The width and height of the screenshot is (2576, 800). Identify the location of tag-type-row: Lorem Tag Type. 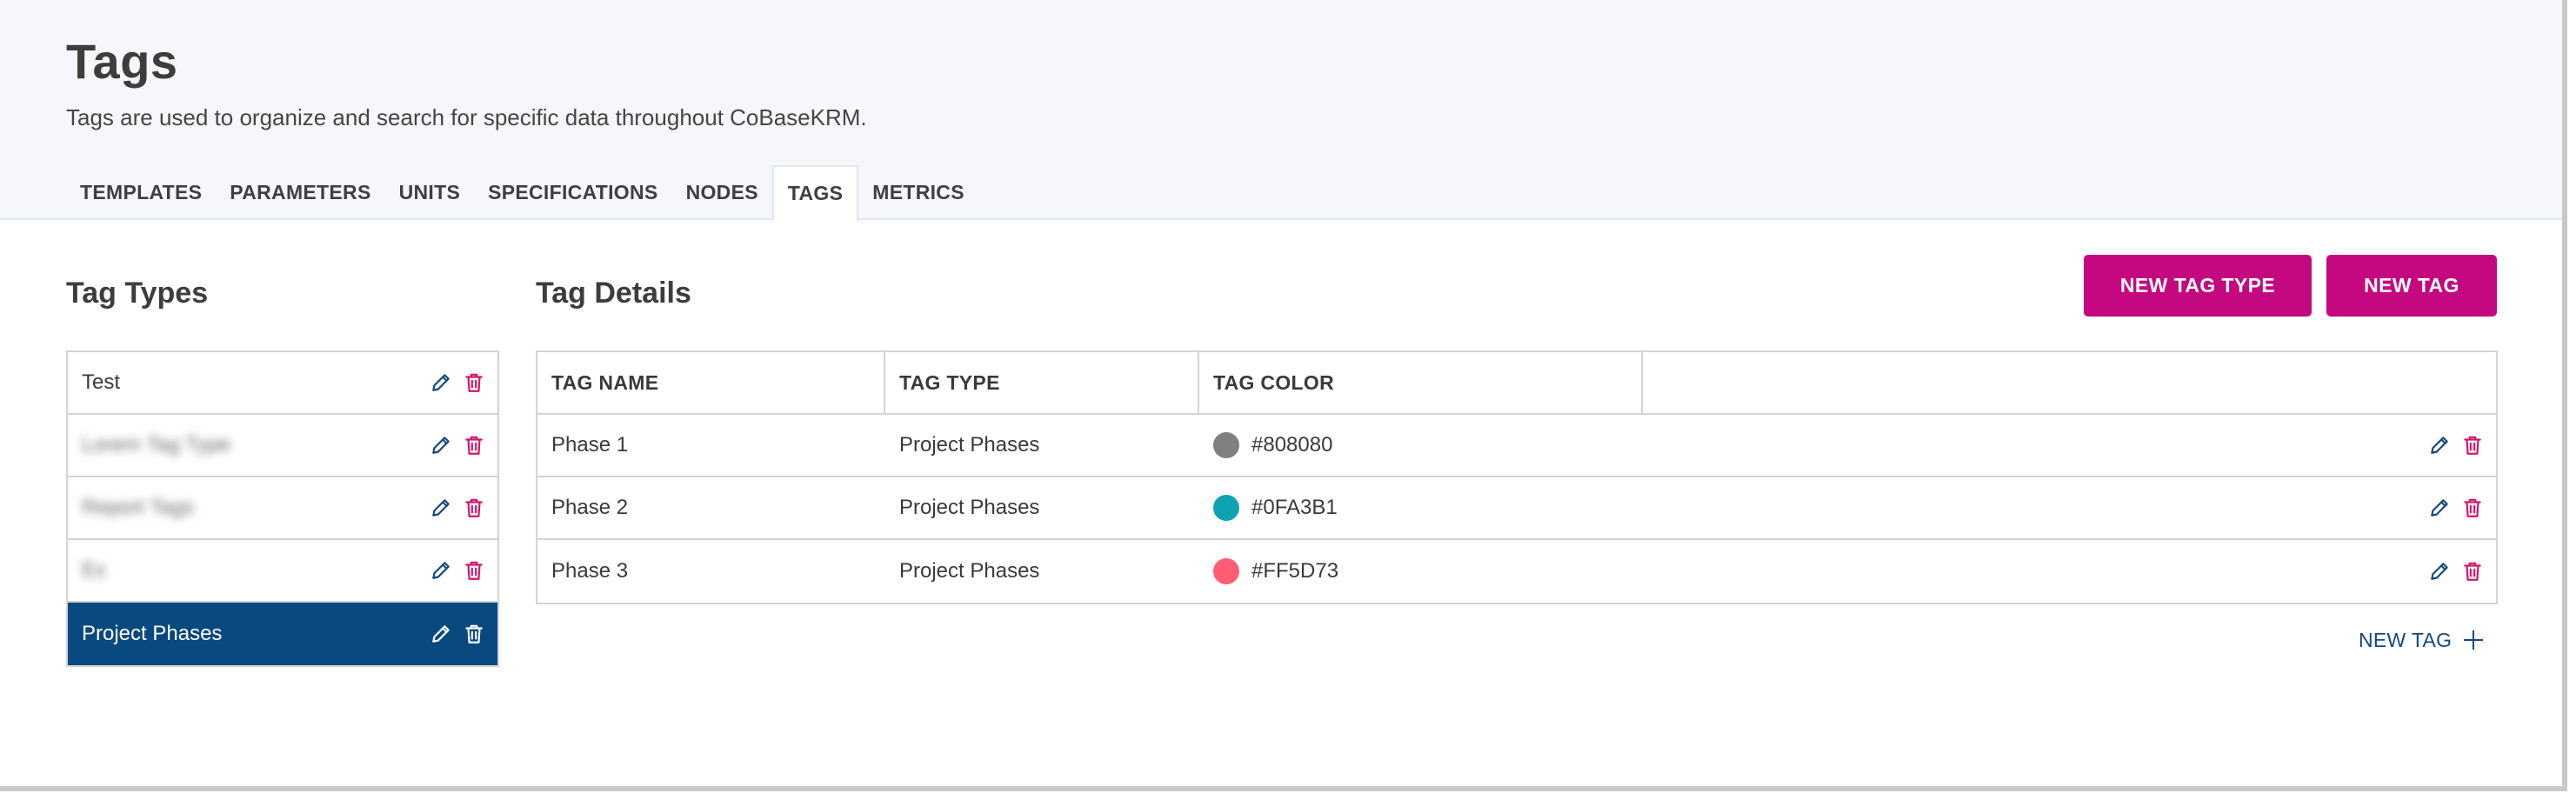
(282, 446).